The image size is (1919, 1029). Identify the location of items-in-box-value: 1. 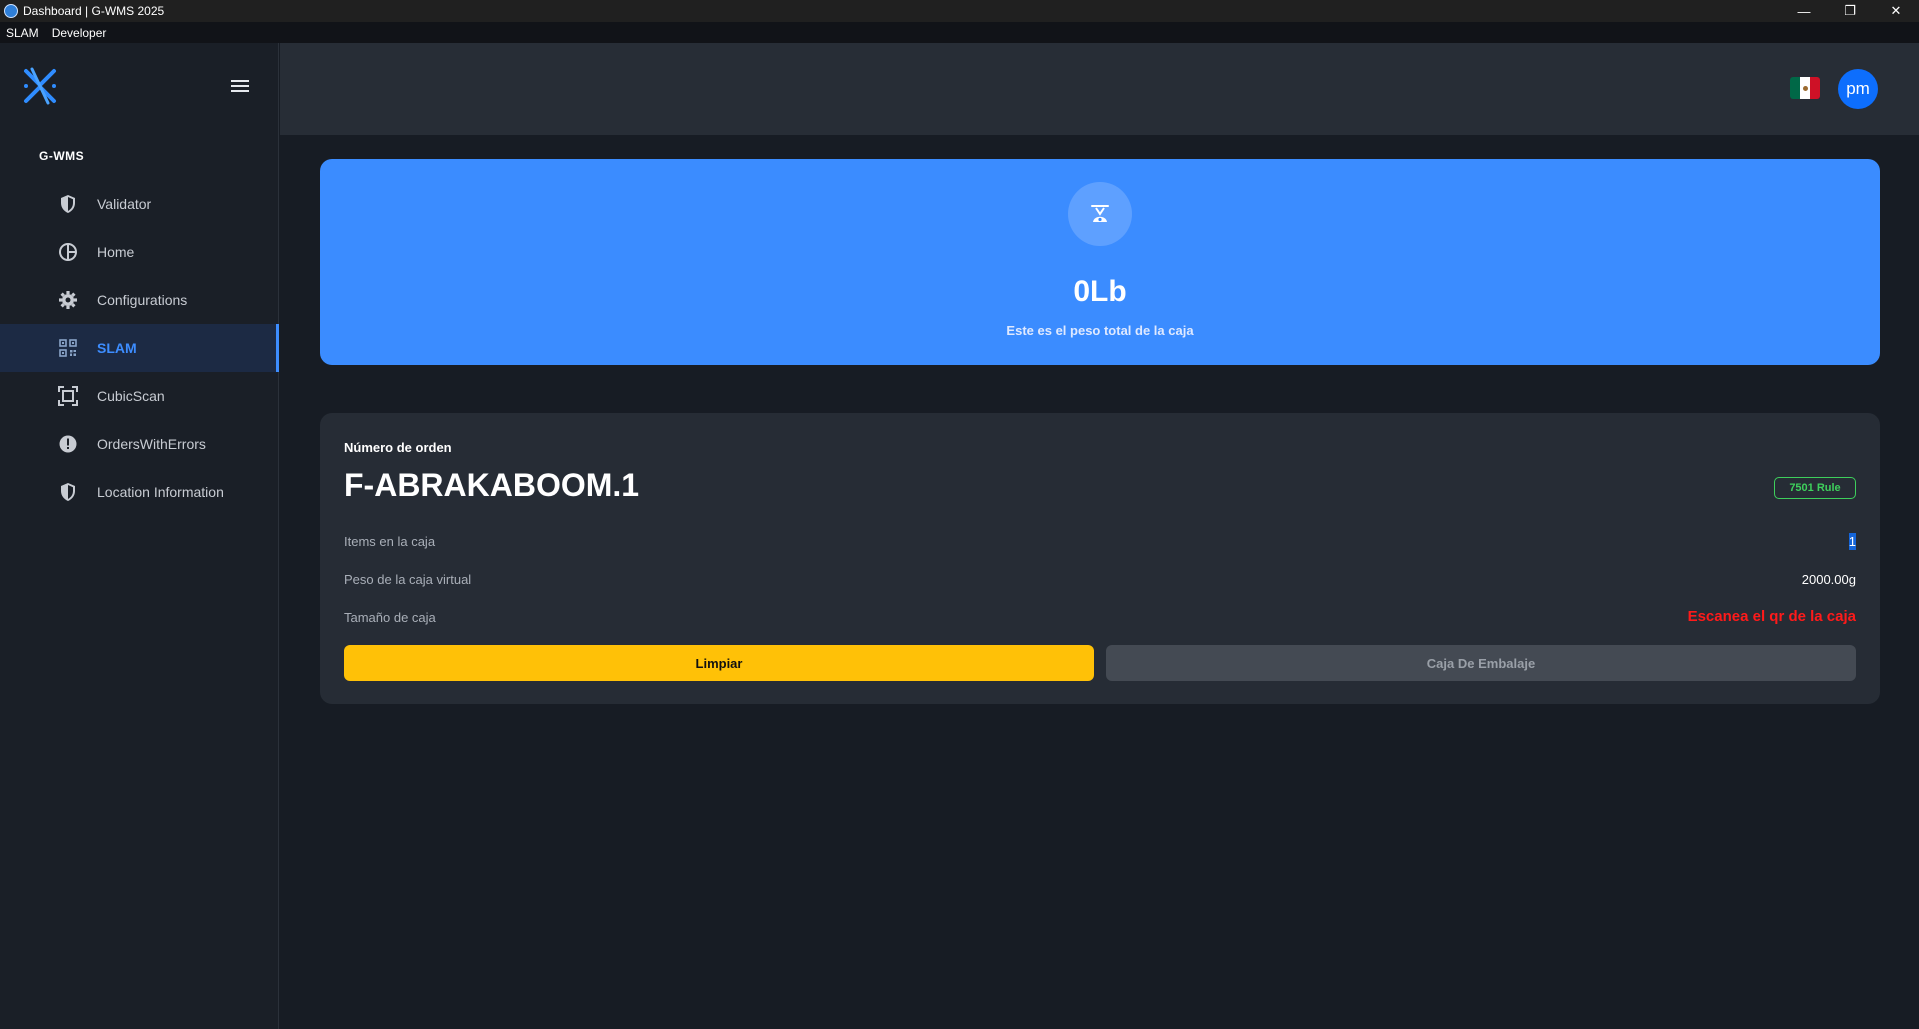
(1852, 541).